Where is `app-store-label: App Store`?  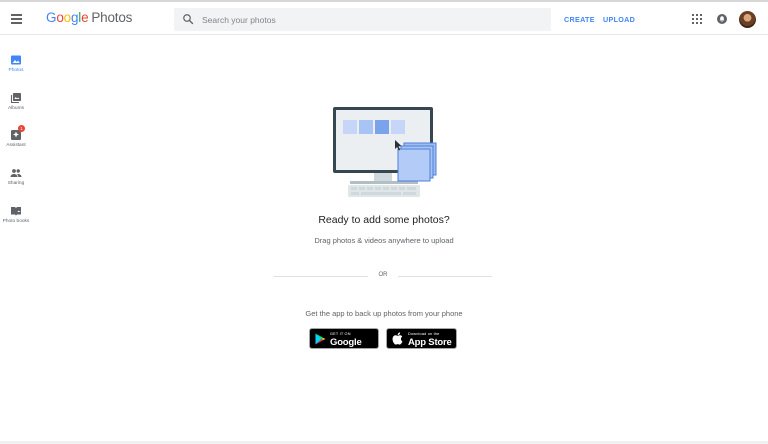 app-store-label: App Store is located at coordinates (430, 342).